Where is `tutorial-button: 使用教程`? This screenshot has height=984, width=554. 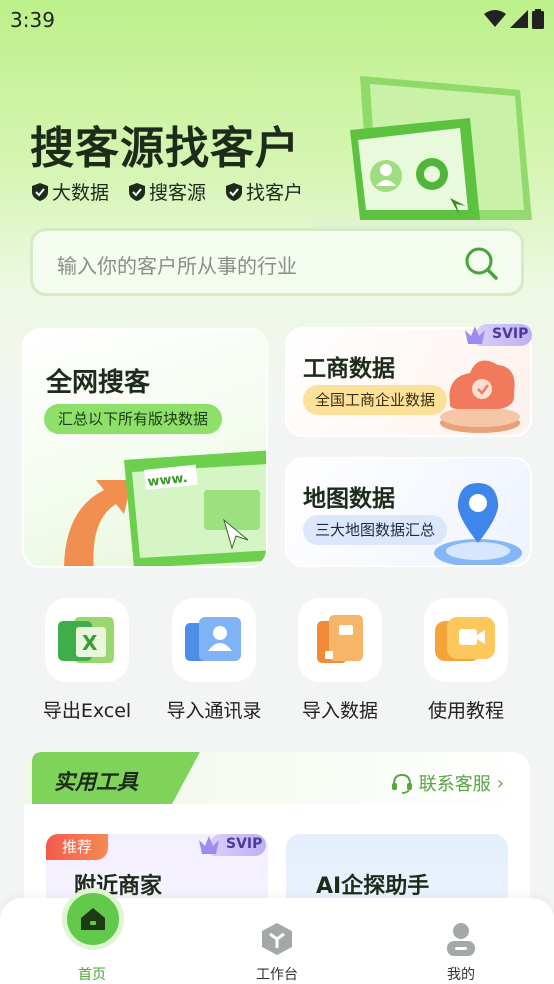 tutorial-button: 使用教程 is located at coordinates (466, 660).